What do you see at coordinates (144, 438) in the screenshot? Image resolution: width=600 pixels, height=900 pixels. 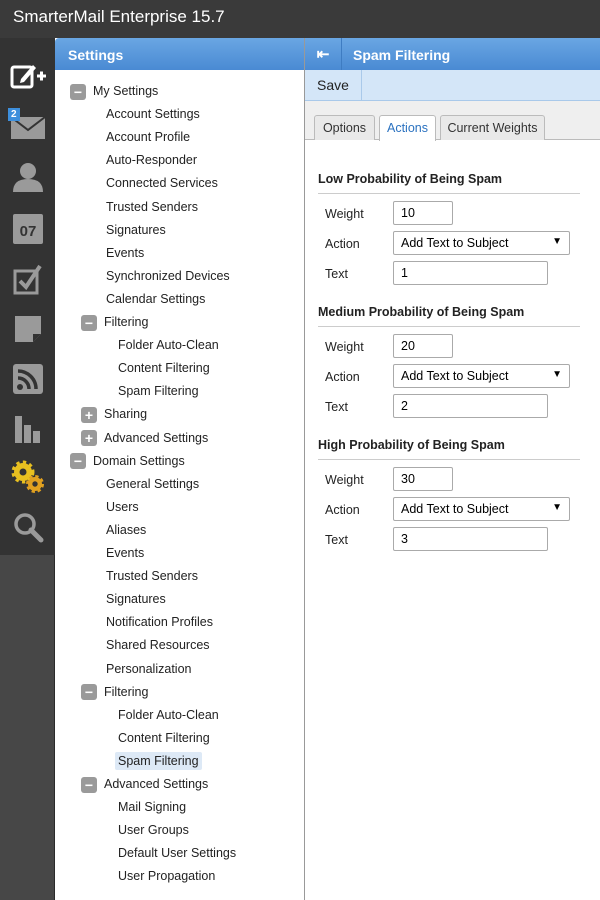 I see `tree-item: + Advanced Settings` at bounding box center [144, 438].